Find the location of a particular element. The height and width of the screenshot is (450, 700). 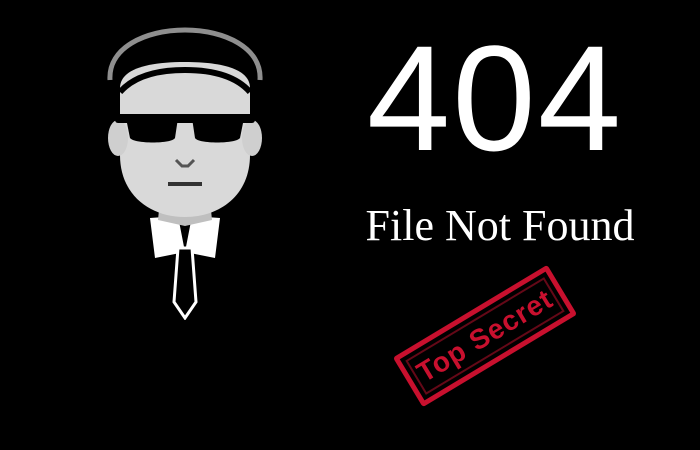

top-secret-stamp: Top Secret is located at coordinates (485, 336).